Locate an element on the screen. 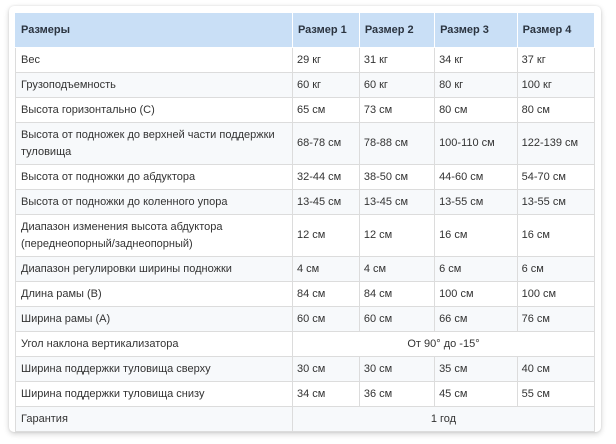 This screenshot has width=616, height=444. header-size-4: Размер 4 is located at coordinates (556, 30).